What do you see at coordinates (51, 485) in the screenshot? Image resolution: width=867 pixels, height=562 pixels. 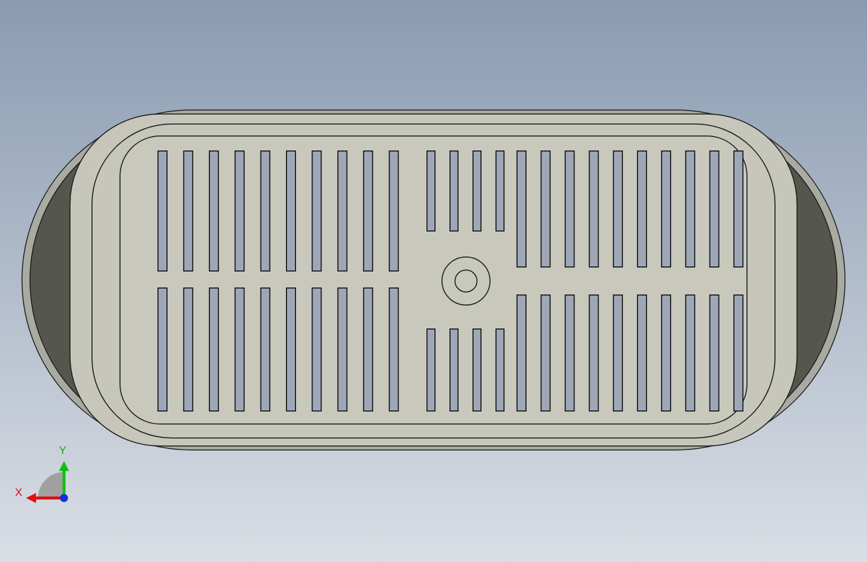 I see `triad-quadrant-icon` at bounding box center [51, 485].